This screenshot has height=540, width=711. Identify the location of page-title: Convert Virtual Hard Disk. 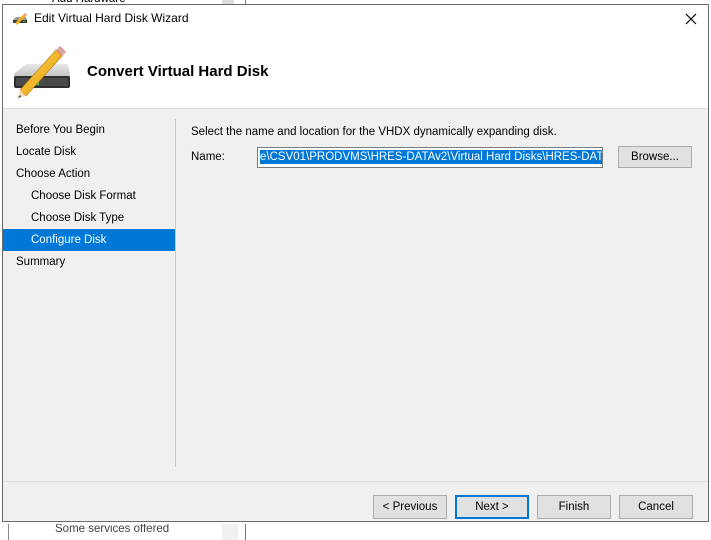
(178, 71).